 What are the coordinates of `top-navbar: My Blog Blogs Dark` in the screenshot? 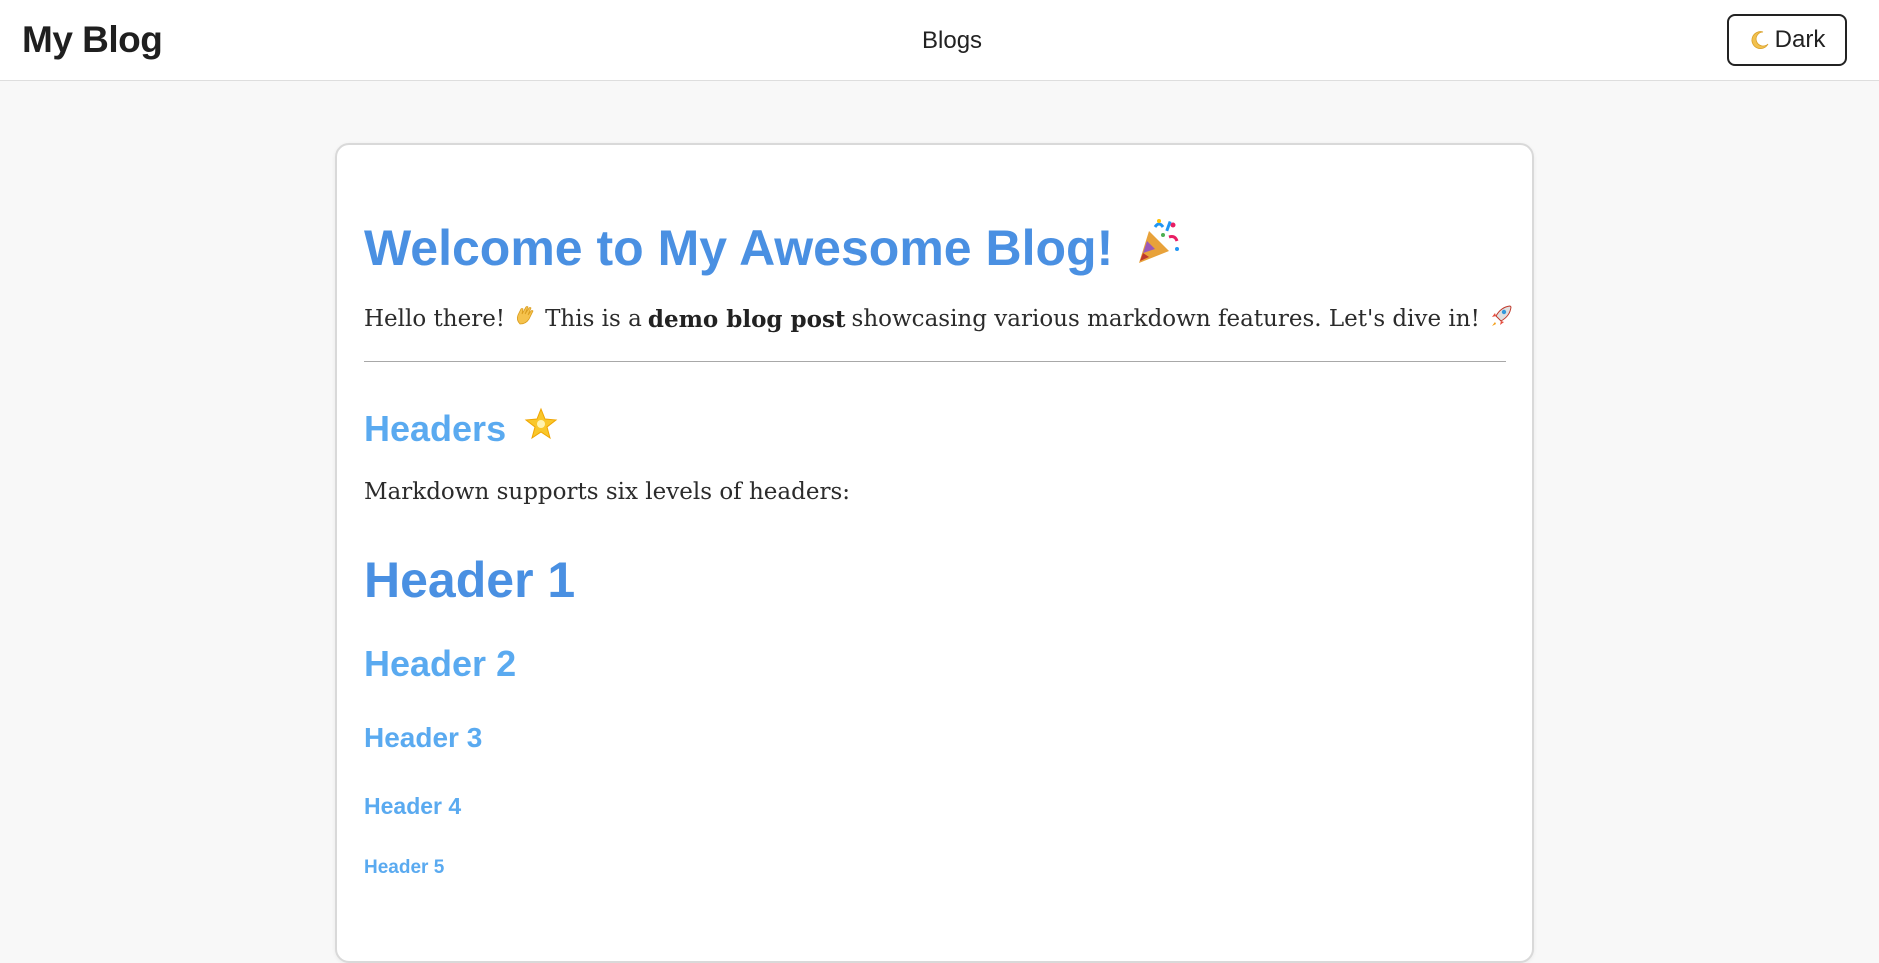 It's located at (939, 40).